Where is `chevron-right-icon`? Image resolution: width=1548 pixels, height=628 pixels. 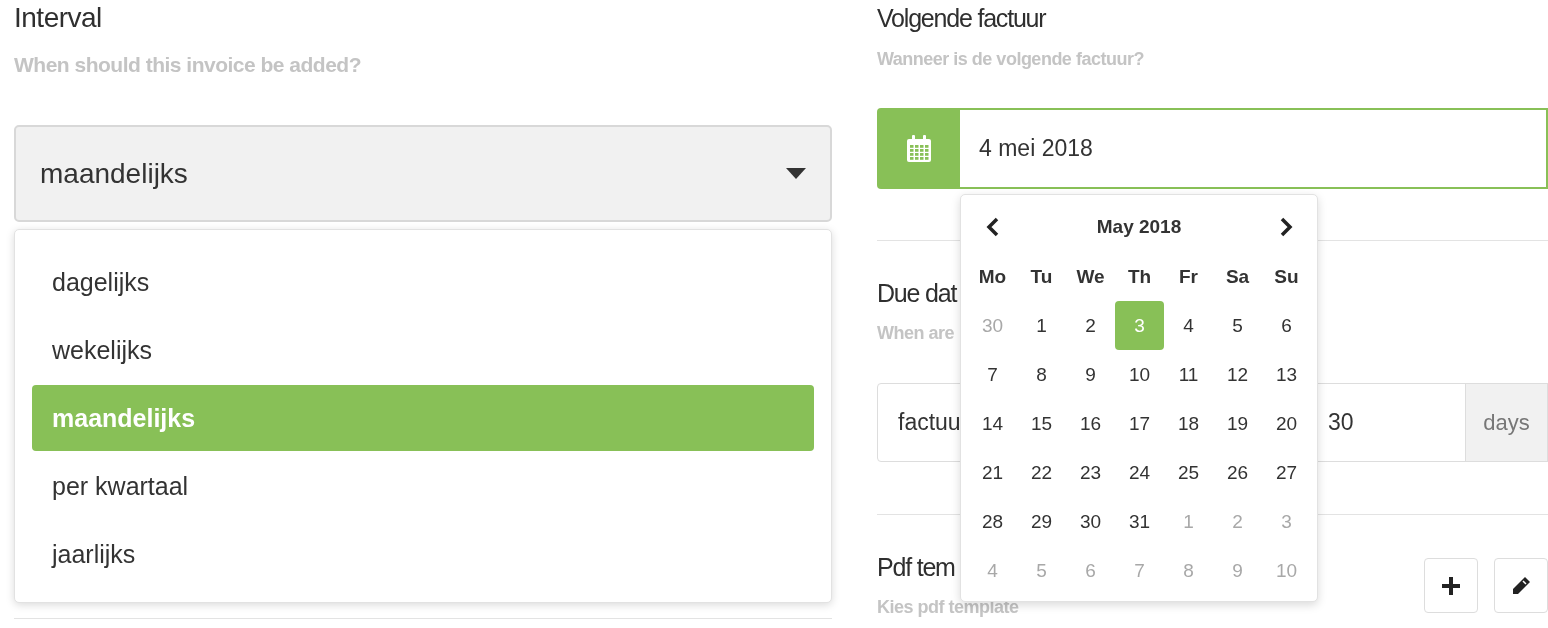
chevron-right-icon is located at coordinates (1285, 227).